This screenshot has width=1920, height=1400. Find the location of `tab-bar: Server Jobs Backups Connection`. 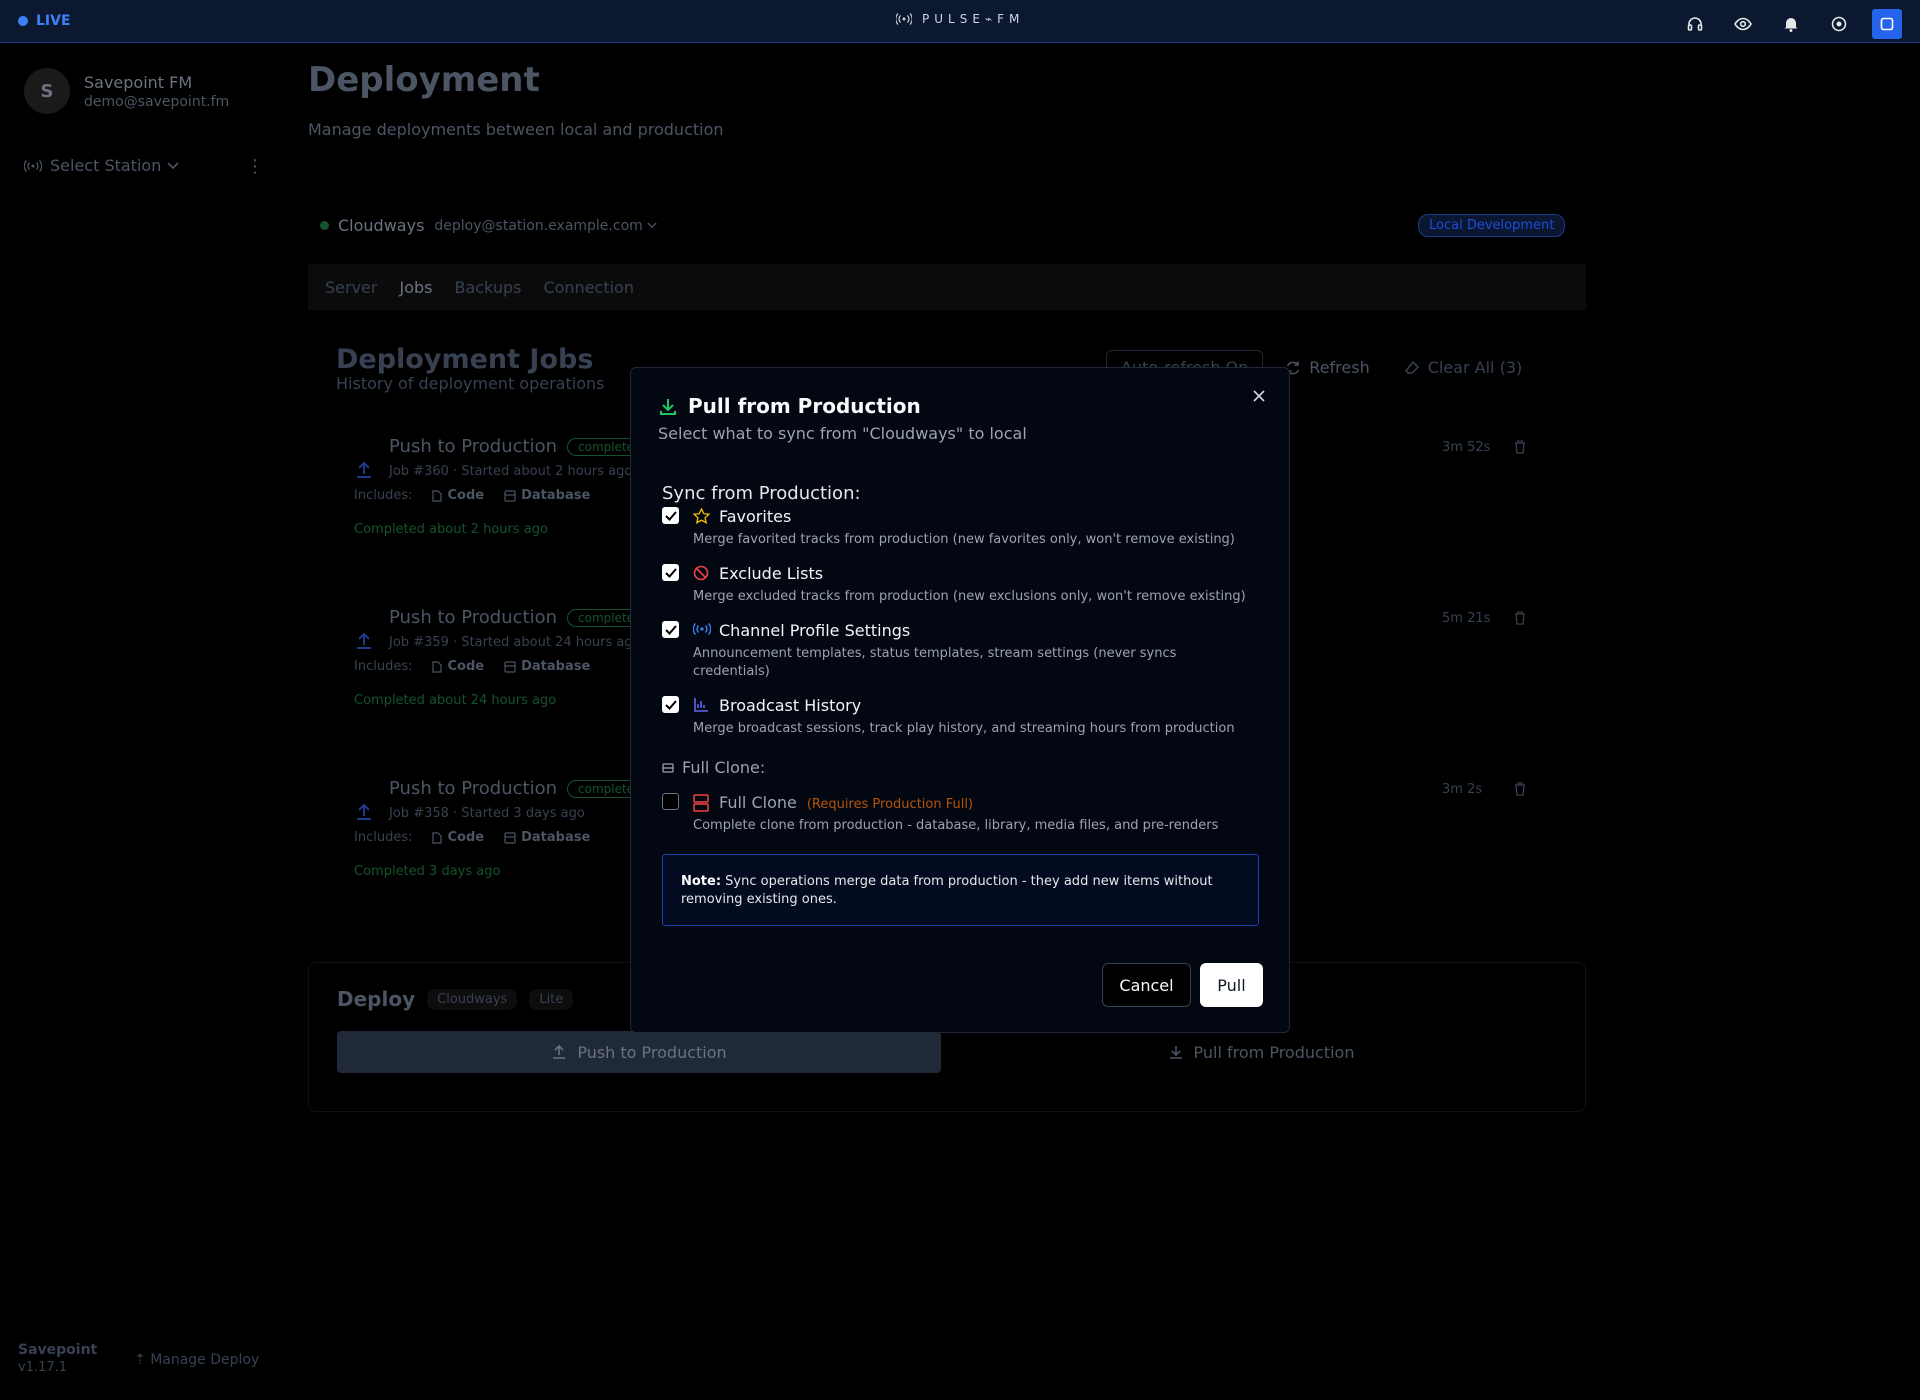

tab-bar: Server Jobs Backups Connection is located at coordinates (947, 287).